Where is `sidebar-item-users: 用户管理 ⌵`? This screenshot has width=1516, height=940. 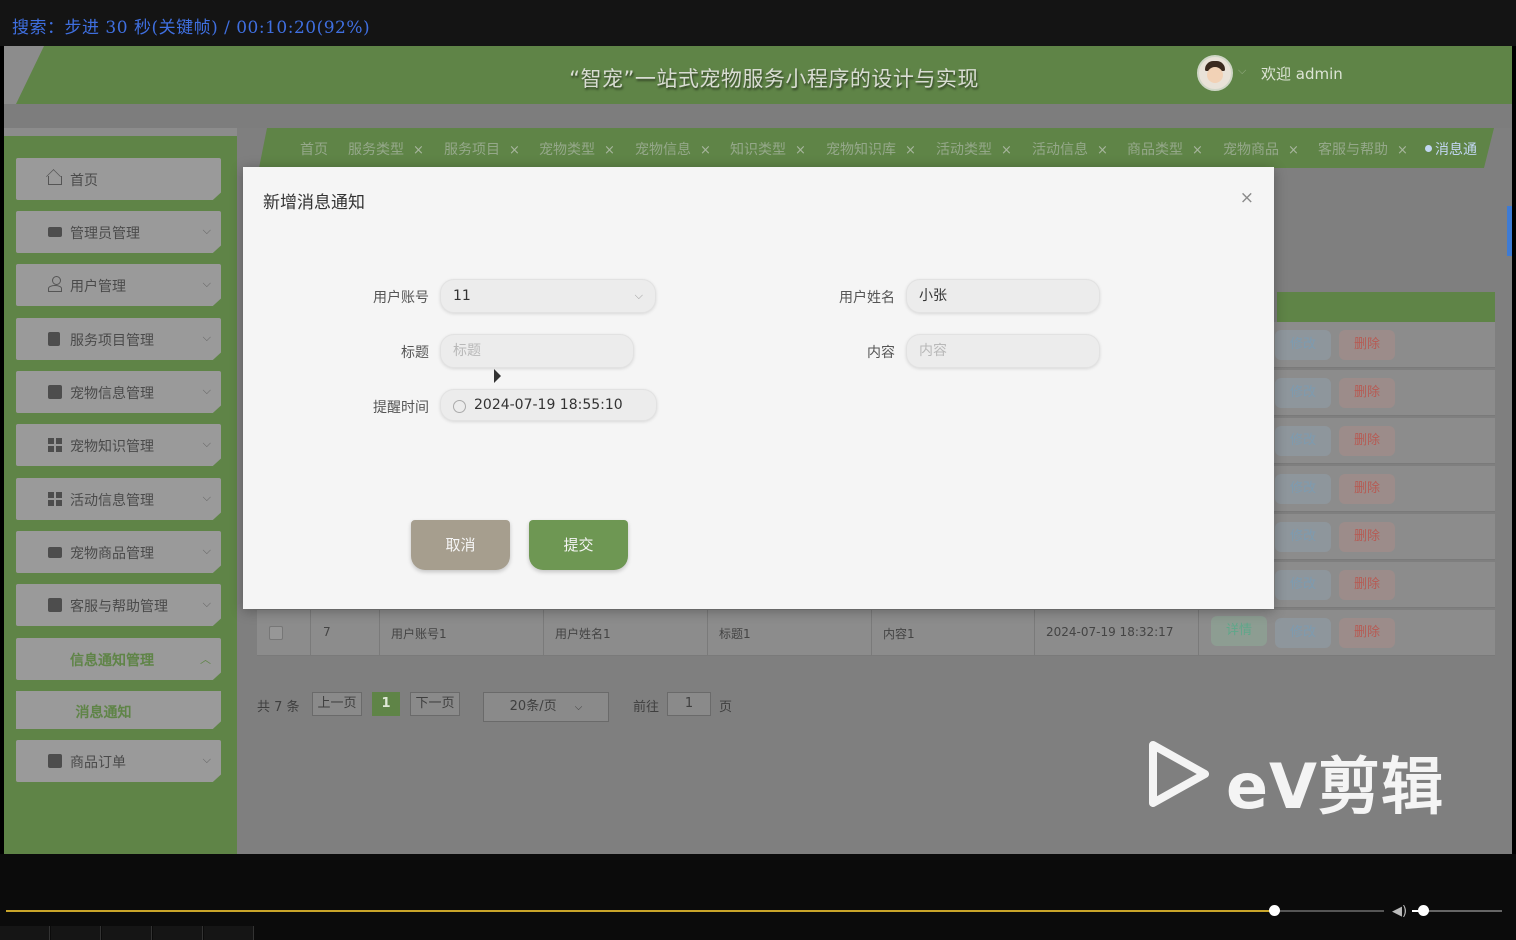 sidebar-item-users: 用户管理 ⌵ is located at coordinates (118, 285).